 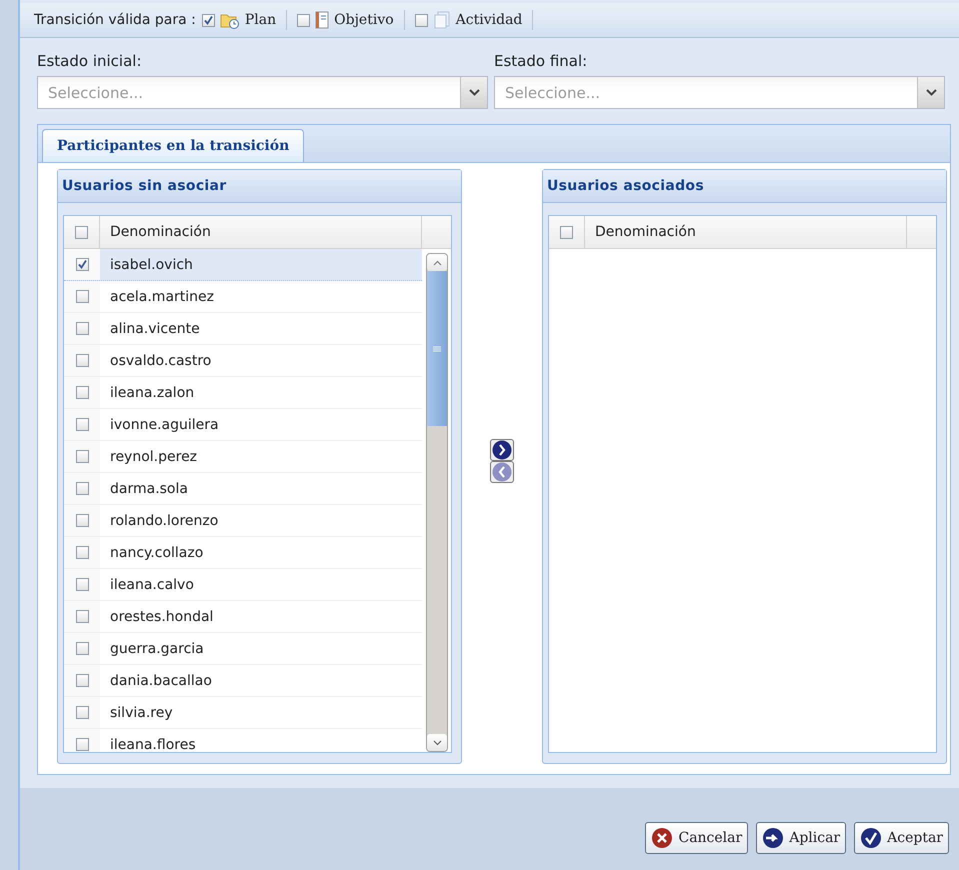 I want to click on user-name: silvia.rey, so click(x=141, y=712).